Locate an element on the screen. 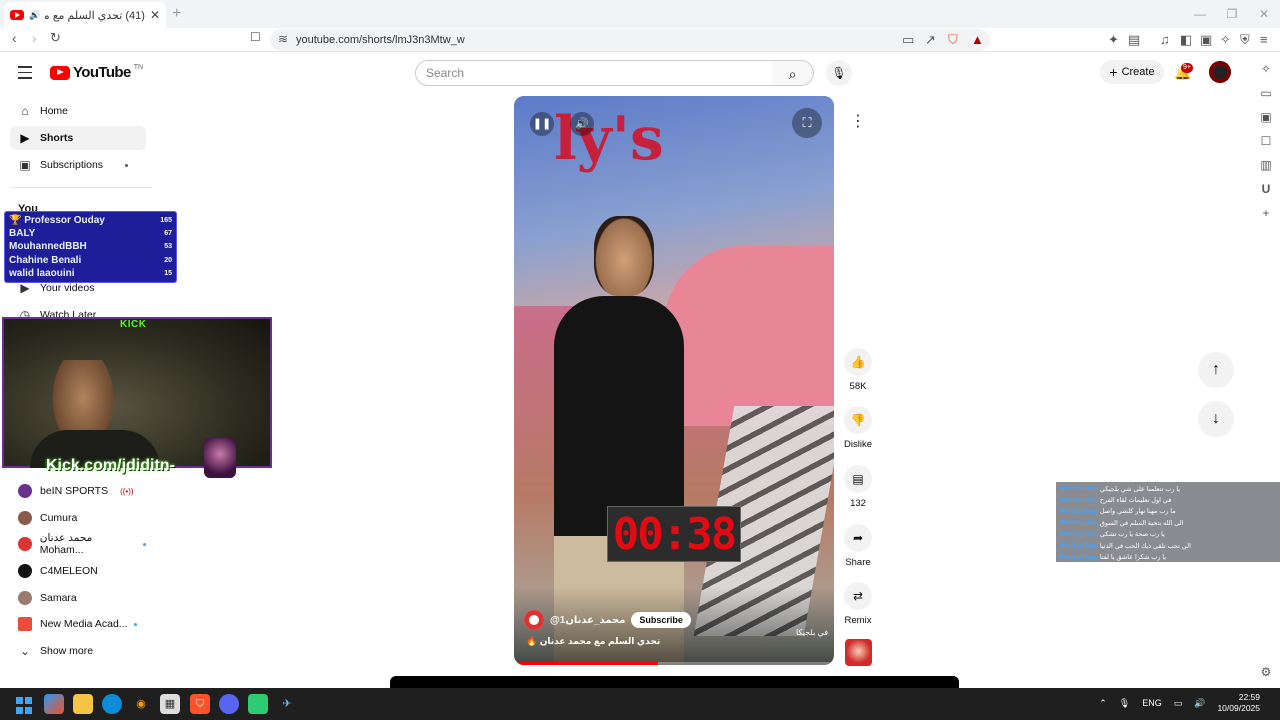 This screenshot has height=720, width=1280. comment-count: 132 is located at coordinates (858, 503).